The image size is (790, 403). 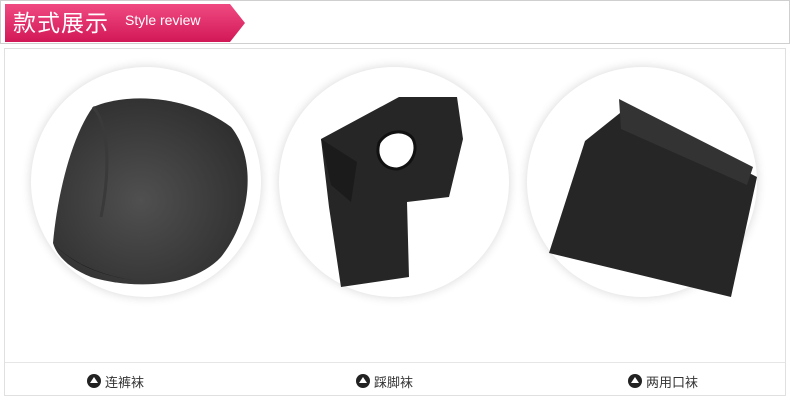 What do you see at coordinates (125, 383) in the screenshot?
I see `caption-label: 连裤袜` at bounding box center [125, 383].